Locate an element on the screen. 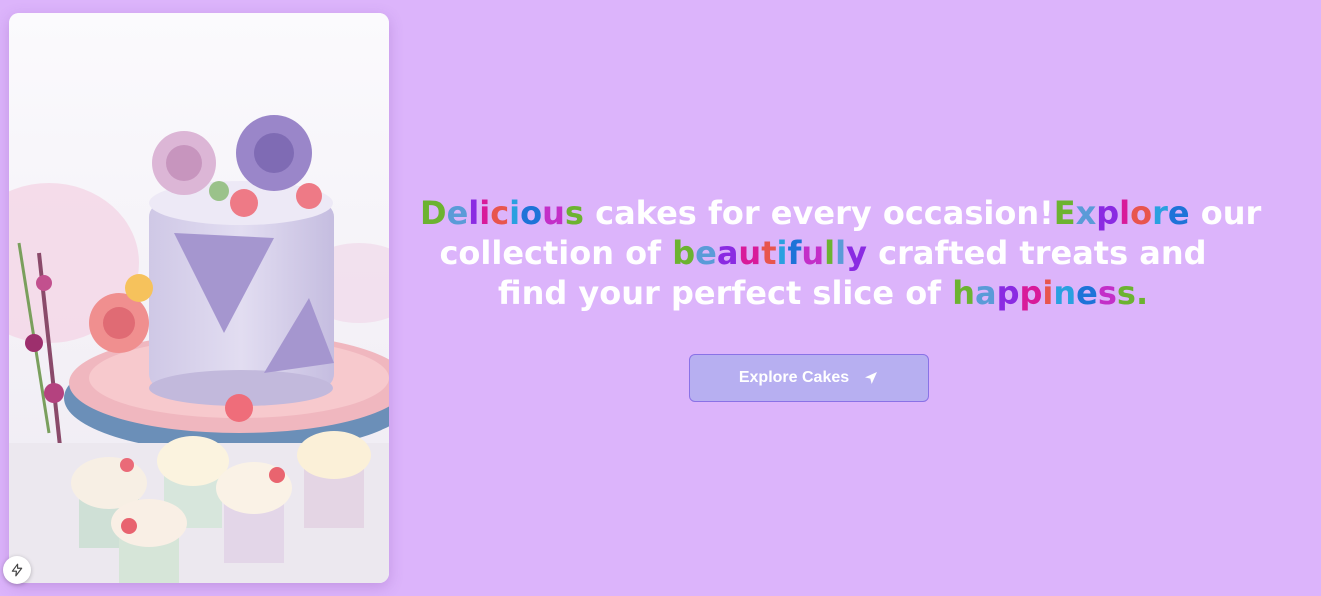 This screenshot has width=1321, height=596. highlight-word: Delicious is located at coordinates (502, 213).